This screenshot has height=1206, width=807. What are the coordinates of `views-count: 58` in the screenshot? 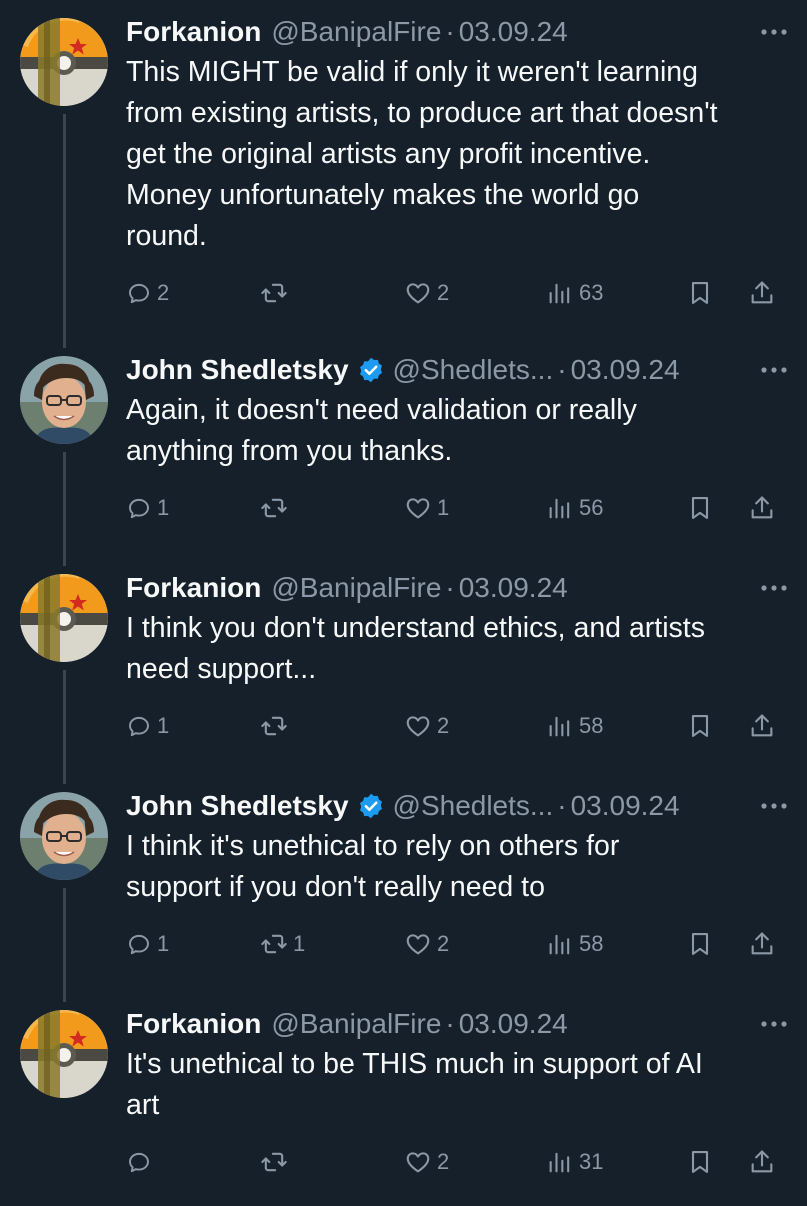 It's located at (591, 943).